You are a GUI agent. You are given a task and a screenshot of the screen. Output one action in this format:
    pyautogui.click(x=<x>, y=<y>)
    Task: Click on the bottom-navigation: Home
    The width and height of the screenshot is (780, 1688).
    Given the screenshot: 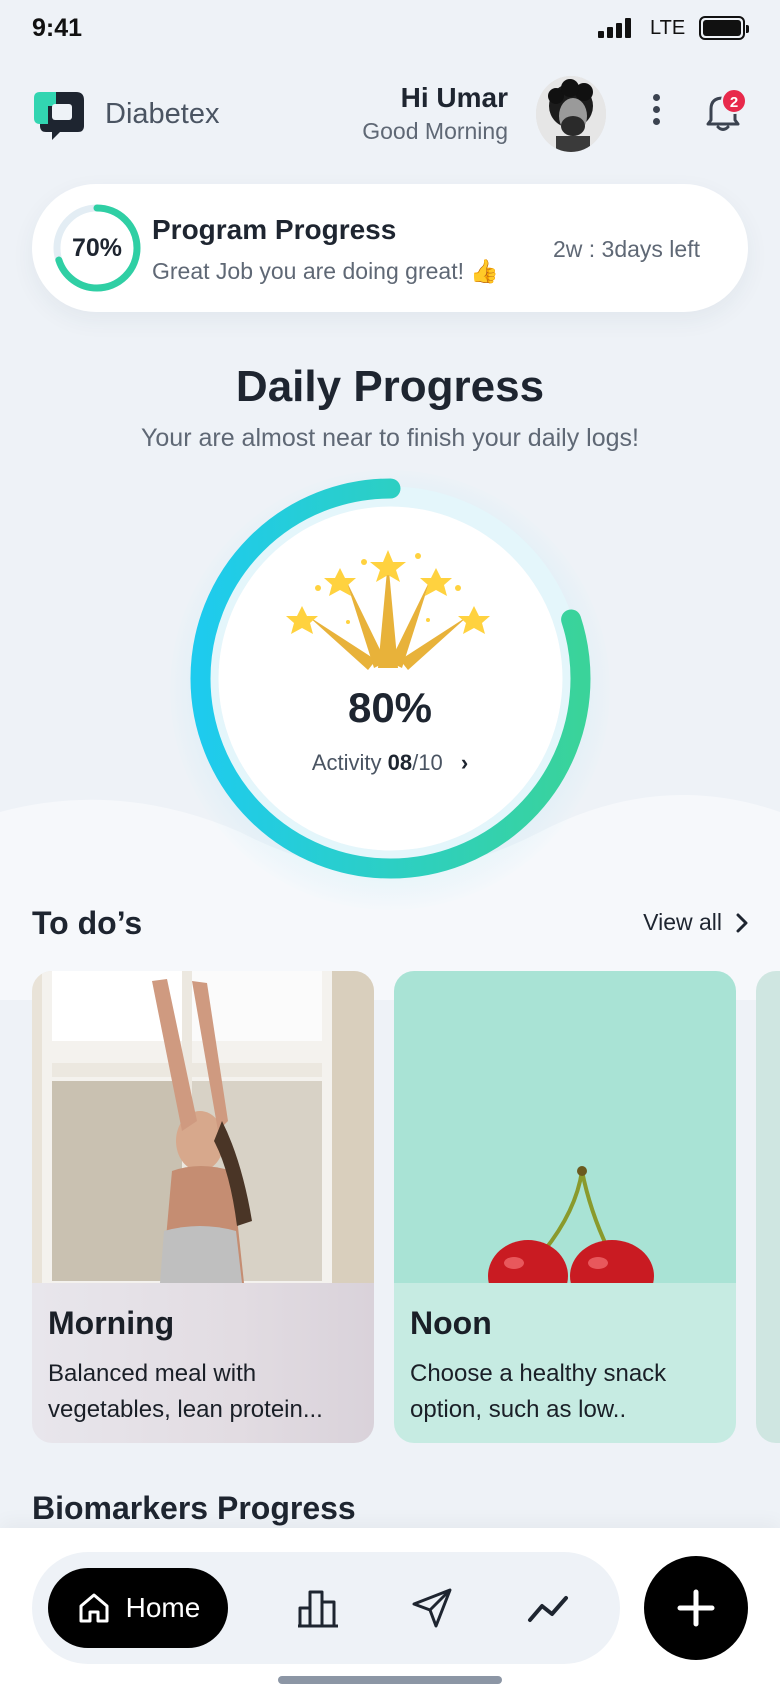 What is the action you would take?
    pyautogui.click(x=390, y=1608)
    